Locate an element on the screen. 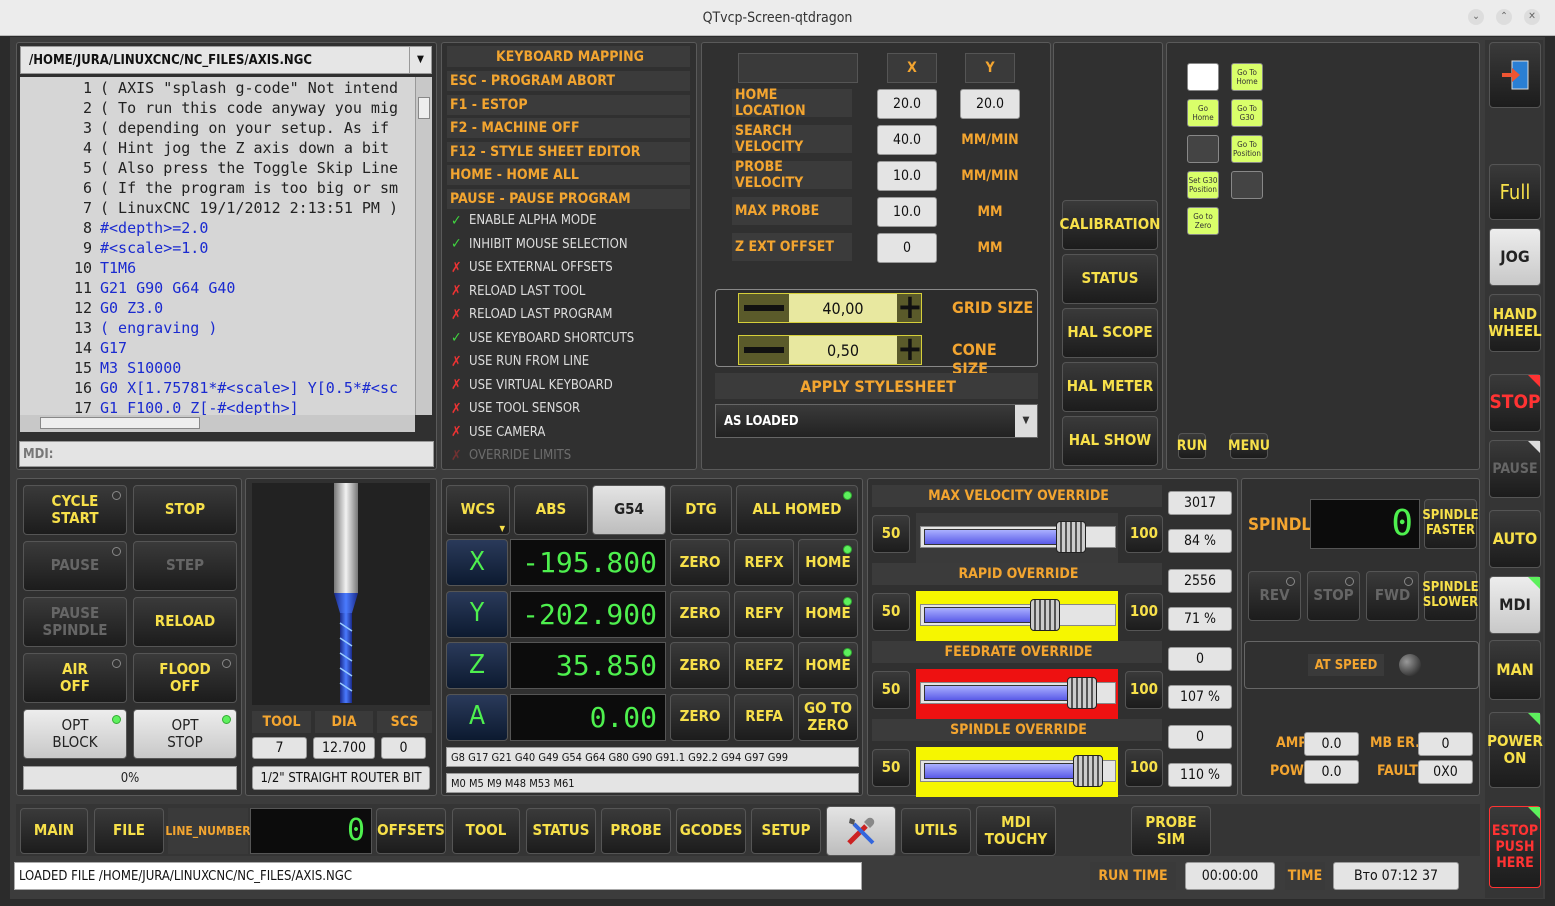 Image resolution: width=1555 pixels, height=906 pixels. stylesheet-combo: AS LOADED ▼ is located at coordinates (876, 421).